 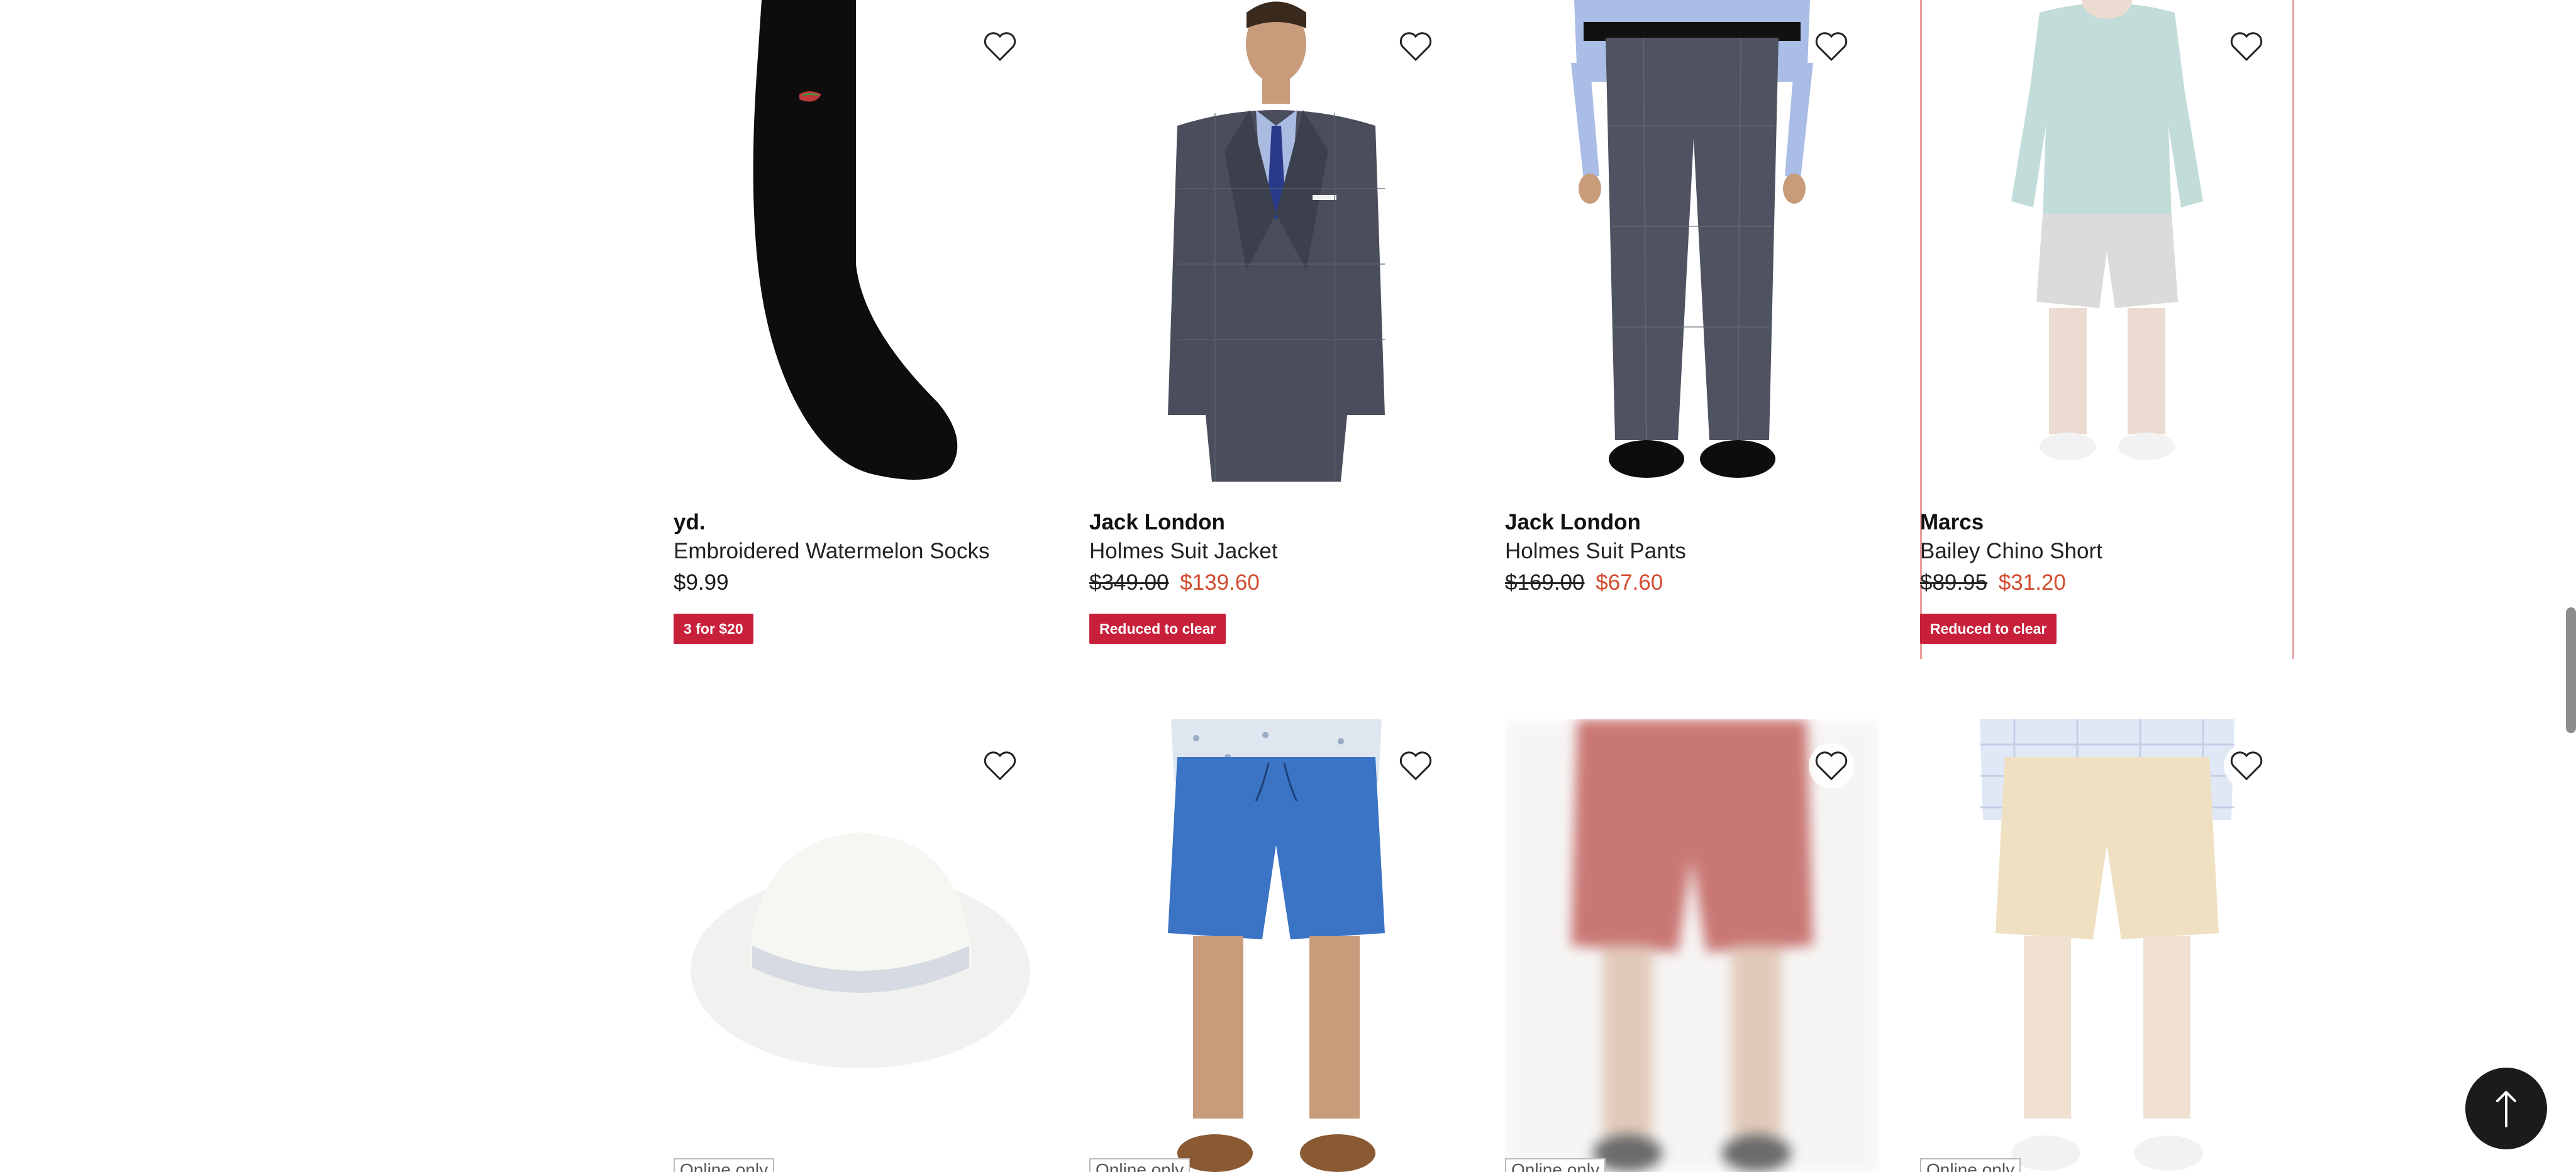 What do you see at coordinates (861, 522) in the screenshot?
I see `product-brand: yd.` at bounding box center [861, 522].